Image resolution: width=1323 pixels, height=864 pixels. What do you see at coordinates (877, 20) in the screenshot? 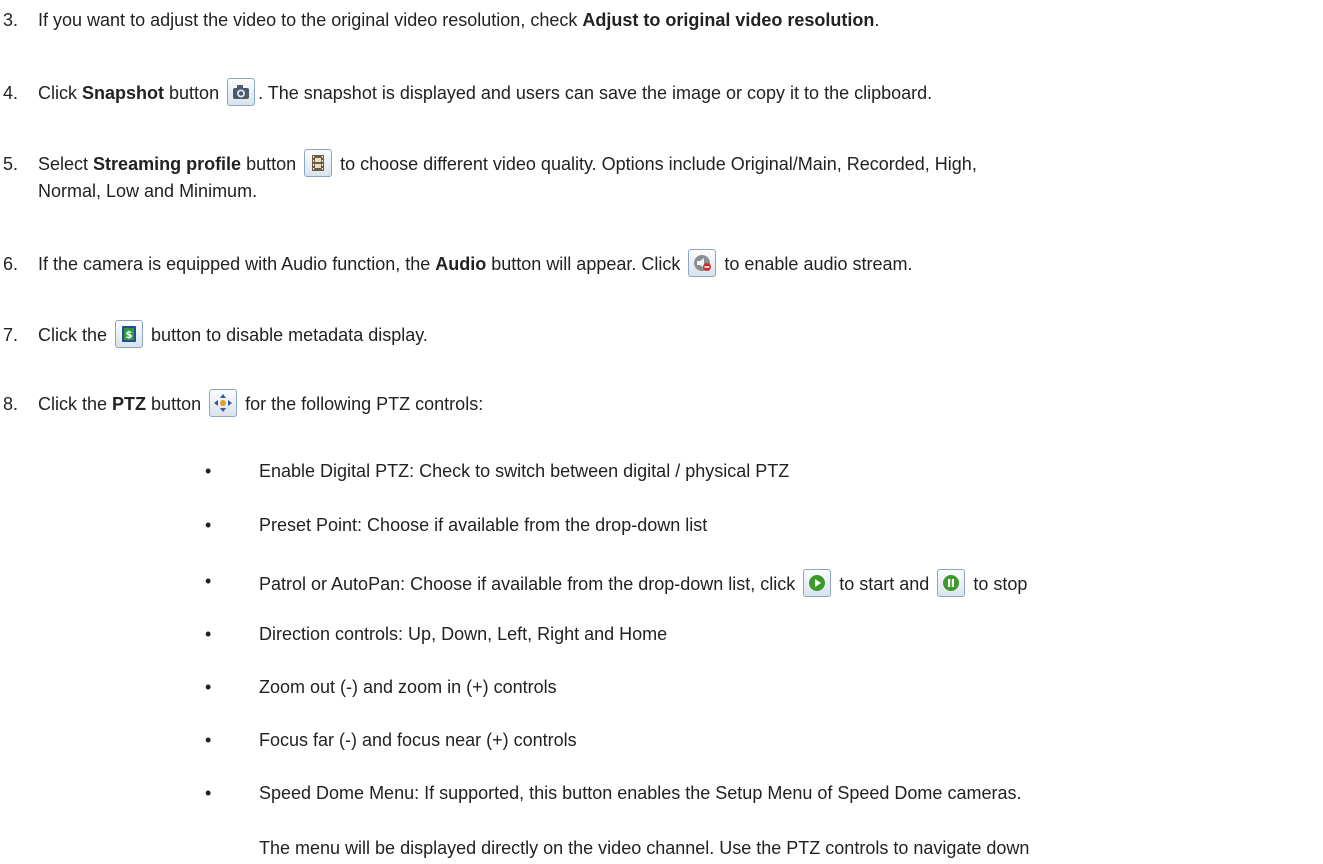
I see `step-text: .` at bounding box center [877, 20].